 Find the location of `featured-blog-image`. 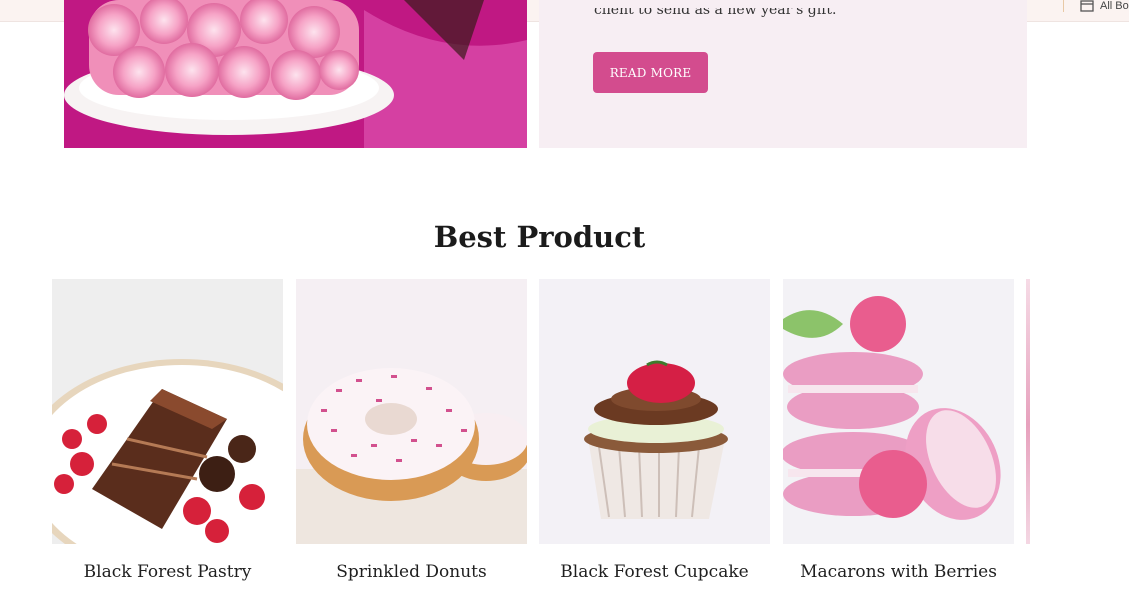

featured-blog-image is located at coordinates (295, 74).